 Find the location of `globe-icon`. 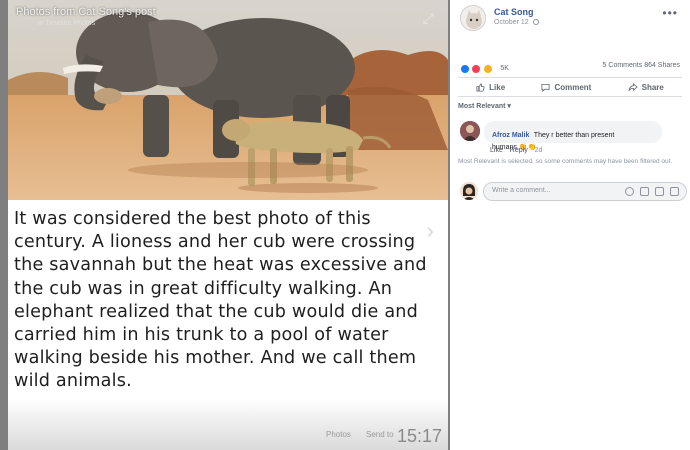

globe-icon is located at coordinates (535, 22).